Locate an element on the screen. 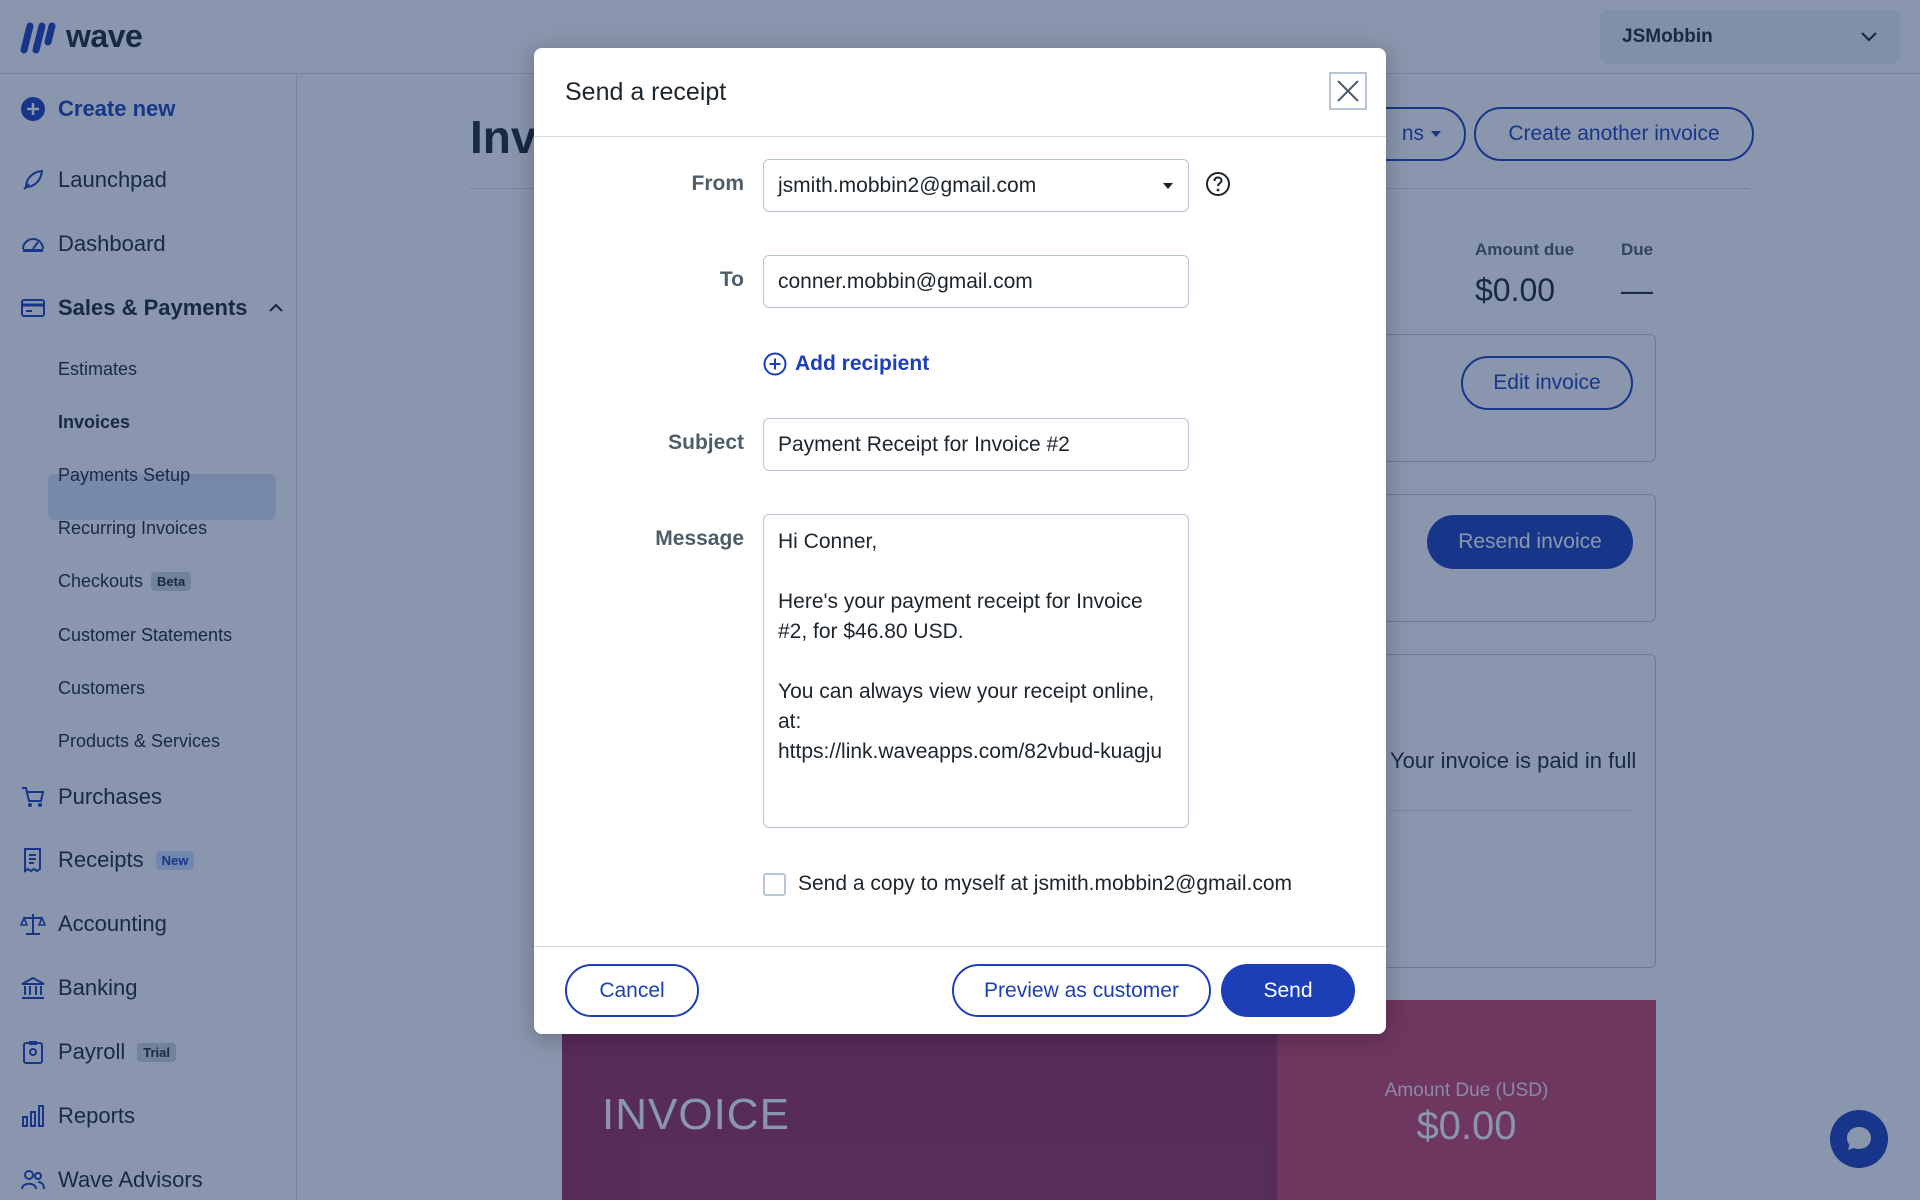 The image size is (1920, 1200). send-label: Send is located at coordinates (1288, 990).